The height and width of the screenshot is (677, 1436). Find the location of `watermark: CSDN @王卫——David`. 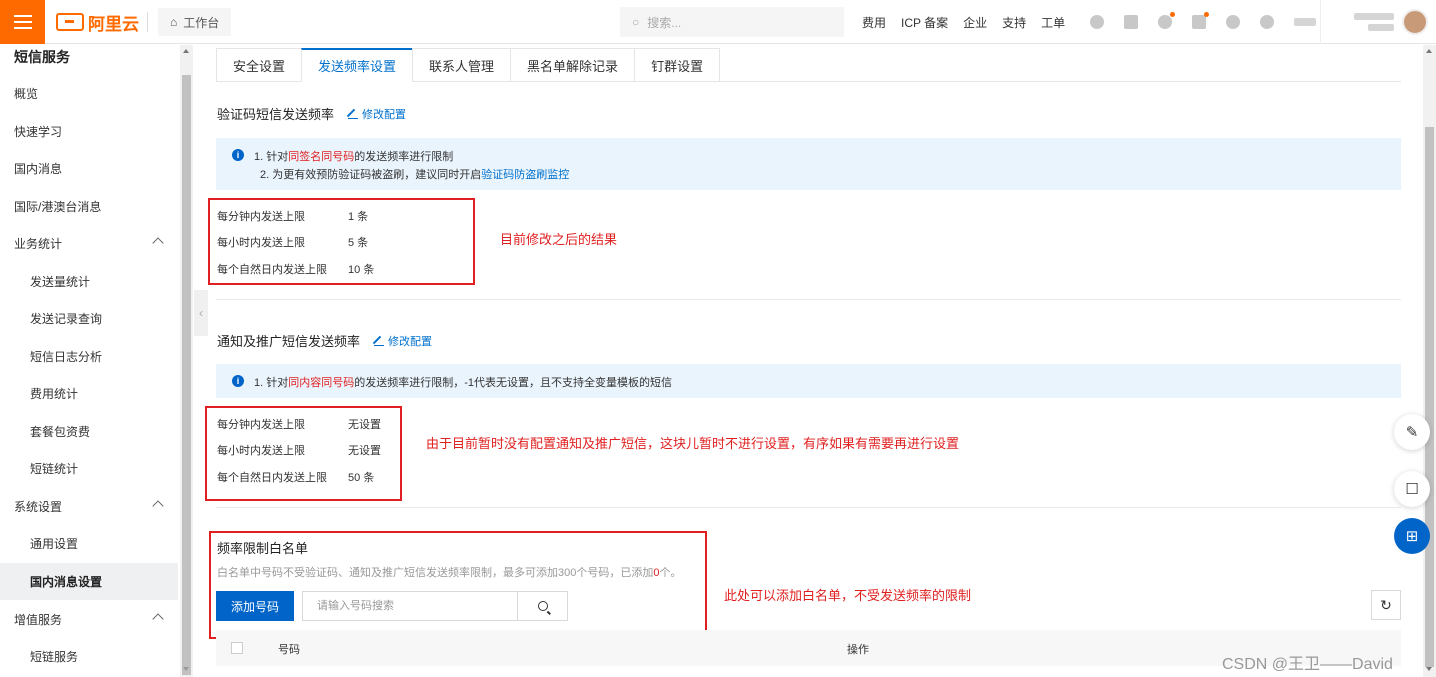

watermark: CSDN @王卫——David is located at coordinates (1307, 664).